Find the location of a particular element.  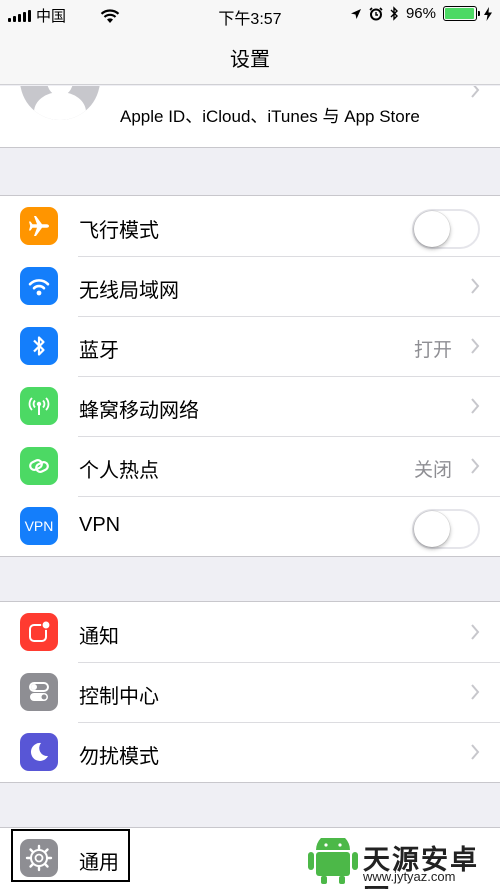

settings-row-label: 无线局域网 is located at coordinates (129, 291).